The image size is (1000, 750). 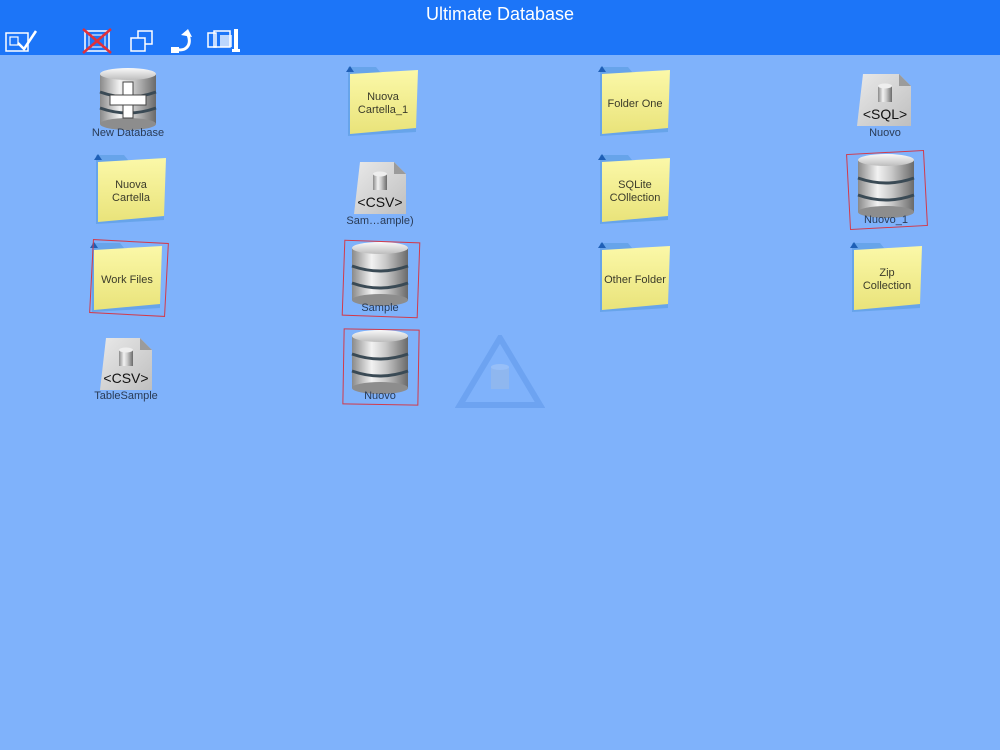 I want to click on folder-item-other-folder: Other Folder, so click(x=638, y=278).